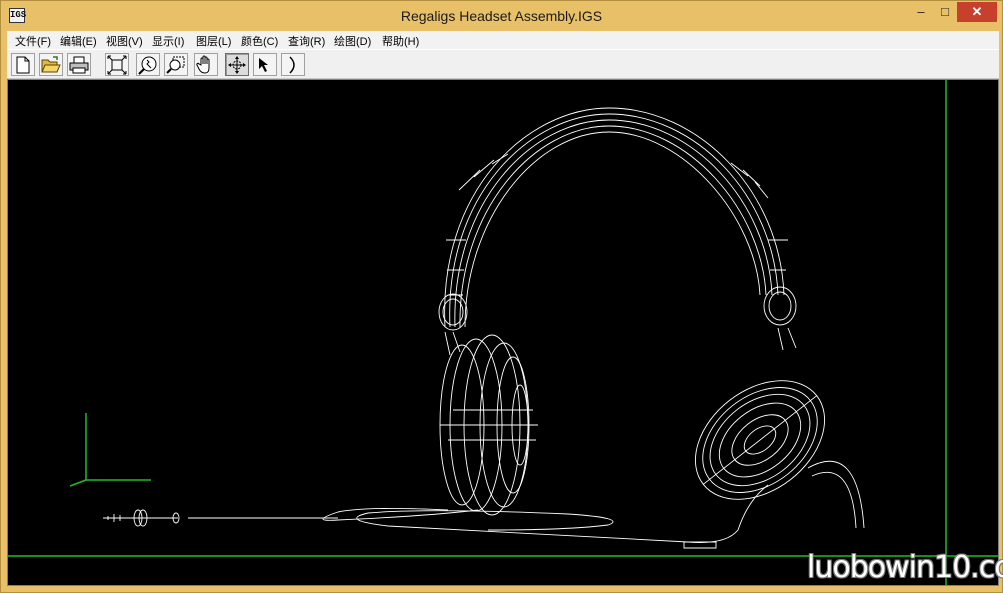  Describe the element at coordinates (213, 41) in the screenshot. I see `menu-layer: 图层(L)` at that location.